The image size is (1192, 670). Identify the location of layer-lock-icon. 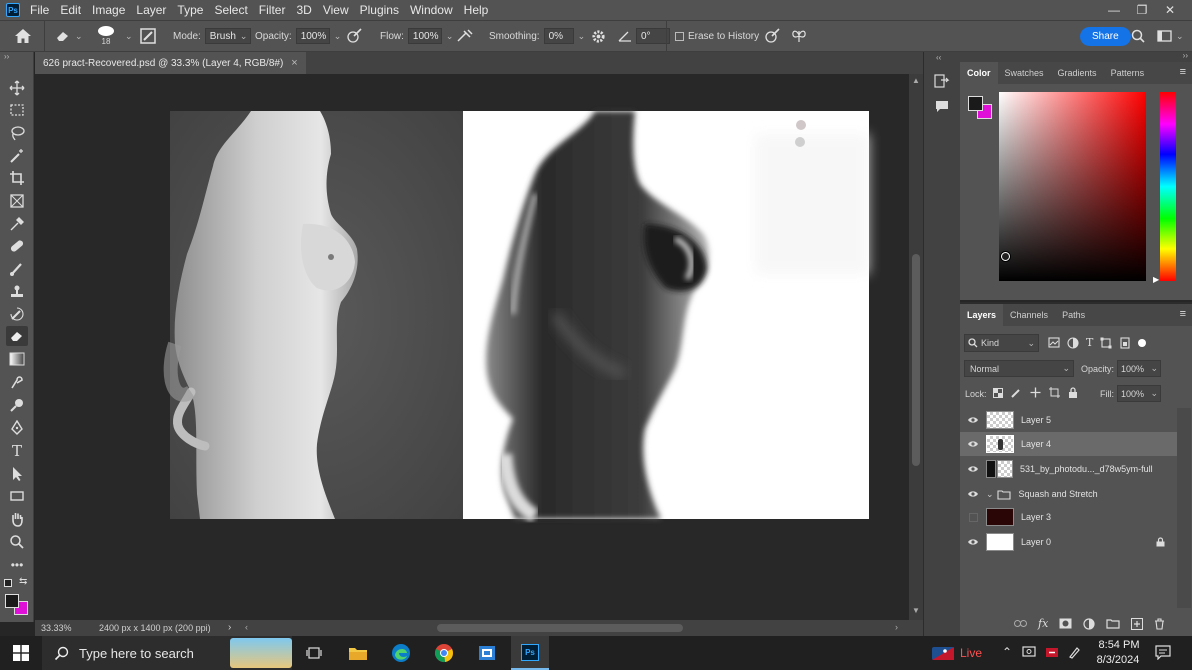
(1160, 542).